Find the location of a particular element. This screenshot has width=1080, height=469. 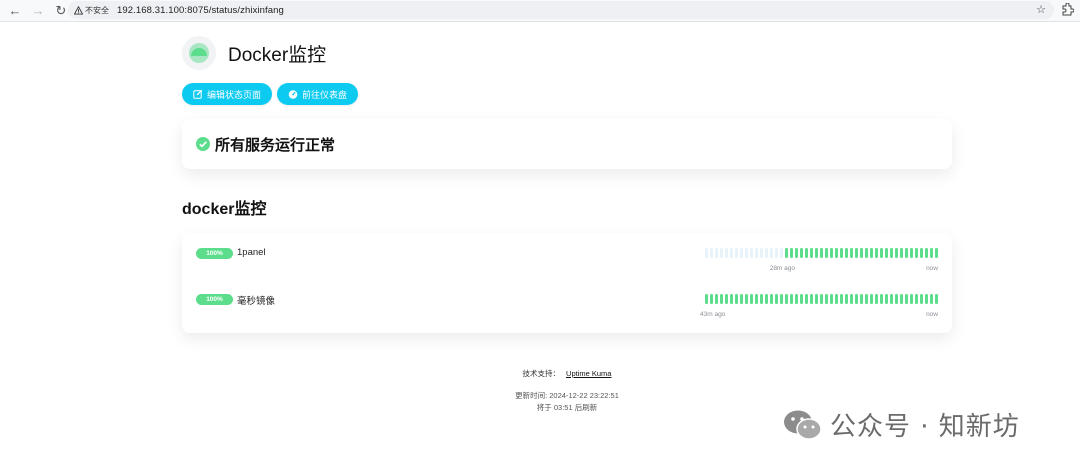

monitor-name: 毫秒镜像 is located at coordinates (256, 300).